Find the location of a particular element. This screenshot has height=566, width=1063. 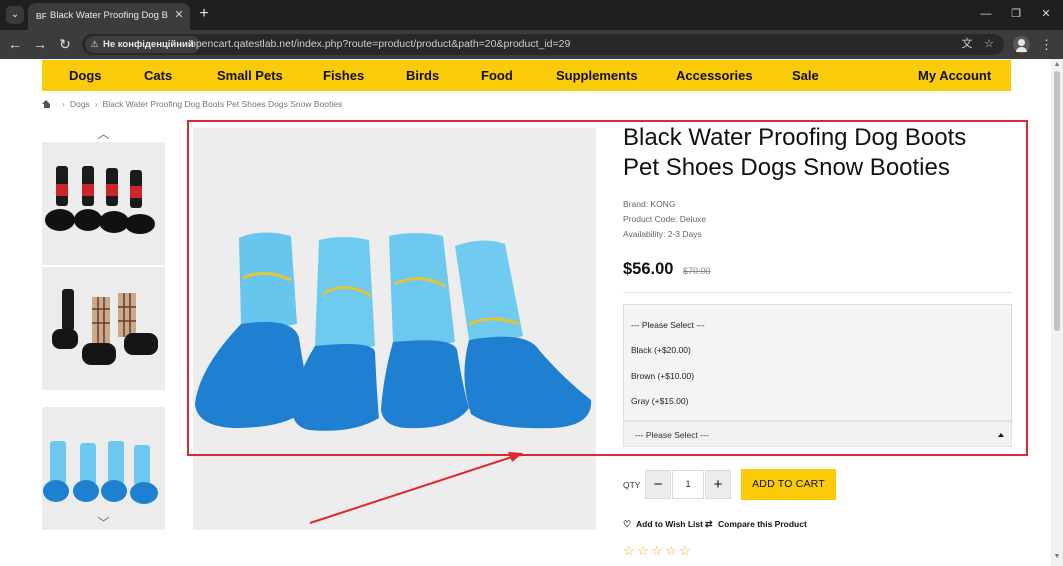

option-gray: Gray (+$15.00) is located at coordinates (659, 401).